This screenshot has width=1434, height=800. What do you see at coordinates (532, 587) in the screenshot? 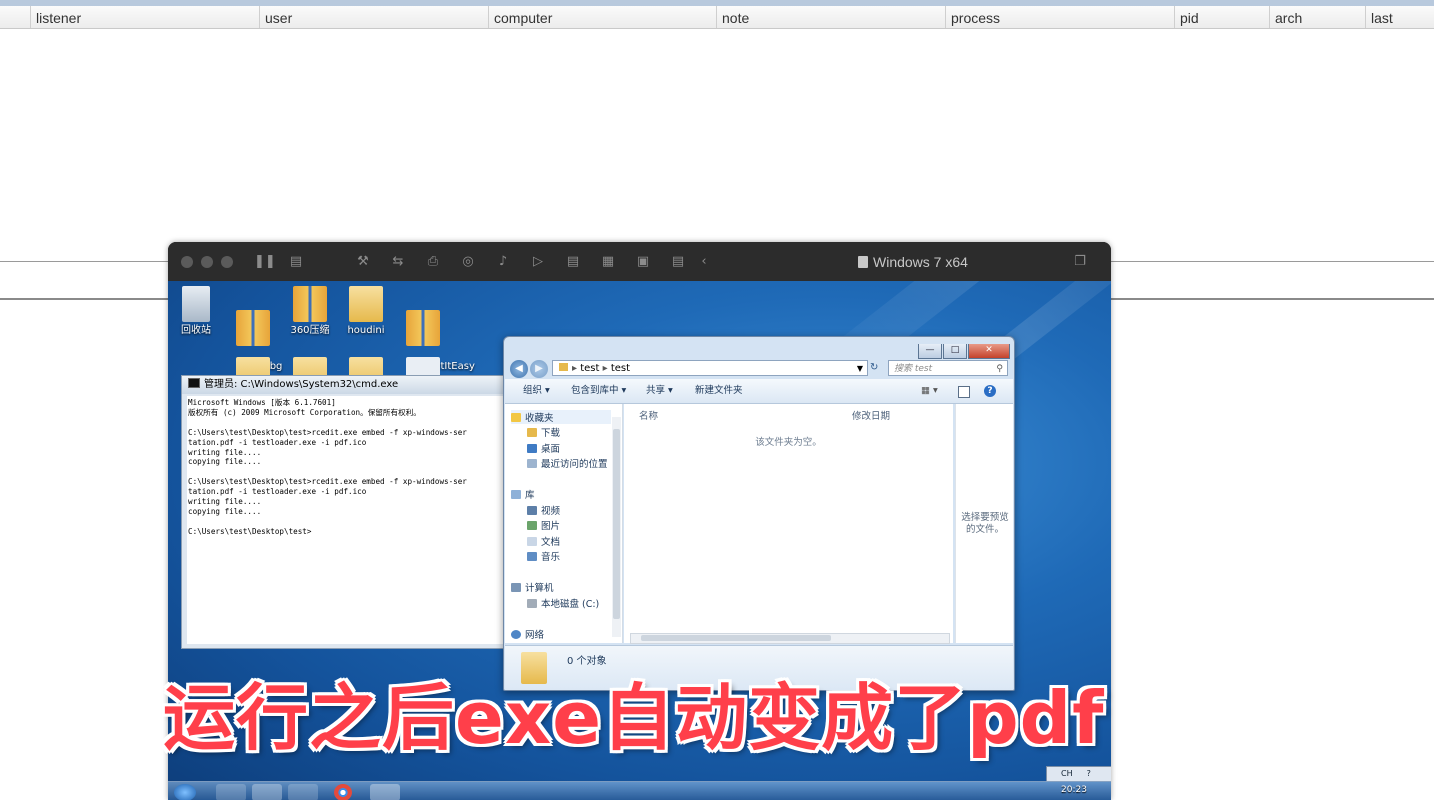
I see `nav-computer: 计算机` at bounding box center [532, 587].